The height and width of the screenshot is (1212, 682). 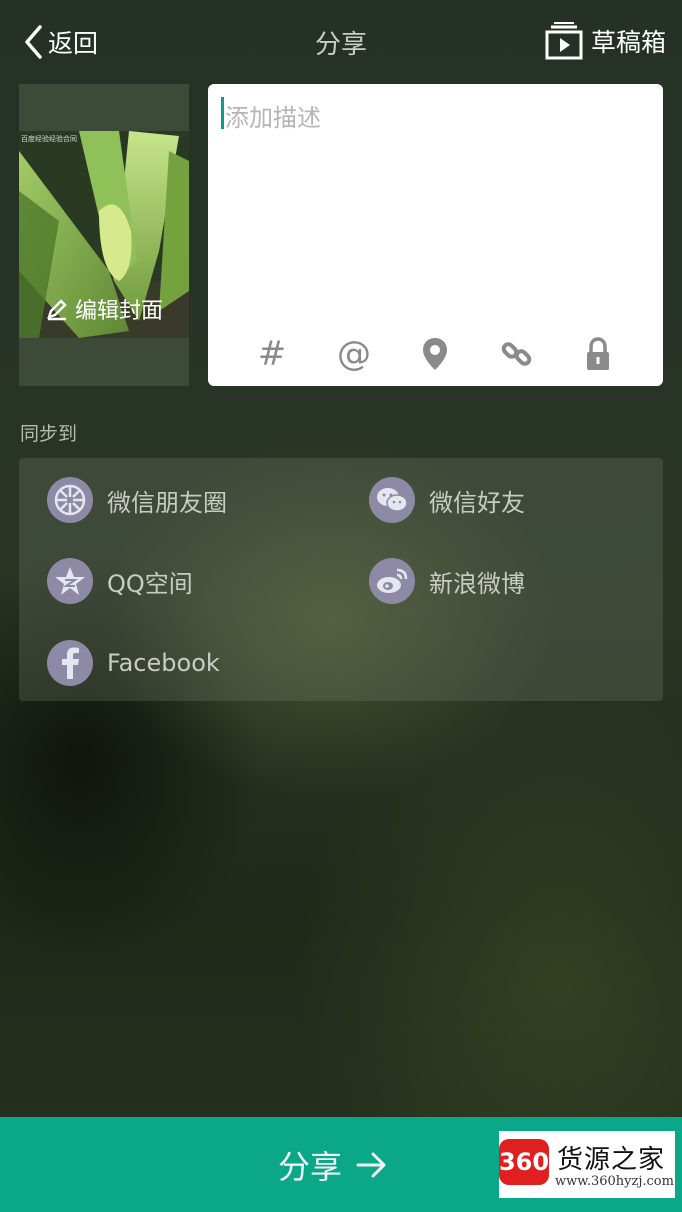 What do you see at coordinates (517, 354) in the screenshot?
I see `link-icon` at bounding box center [517, 354].